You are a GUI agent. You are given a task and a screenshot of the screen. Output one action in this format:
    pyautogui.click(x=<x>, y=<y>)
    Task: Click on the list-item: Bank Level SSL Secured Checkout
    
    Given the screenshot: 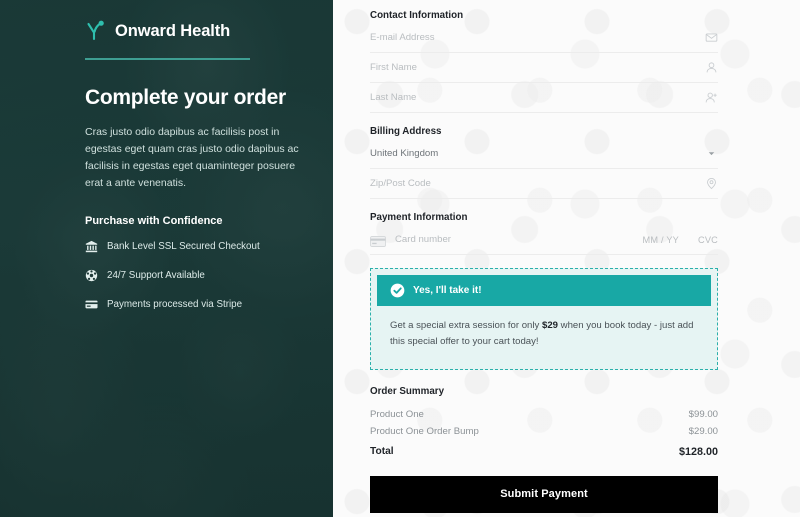 What is the action you would take?
    pyautogui.click(x=192, y=246)
    